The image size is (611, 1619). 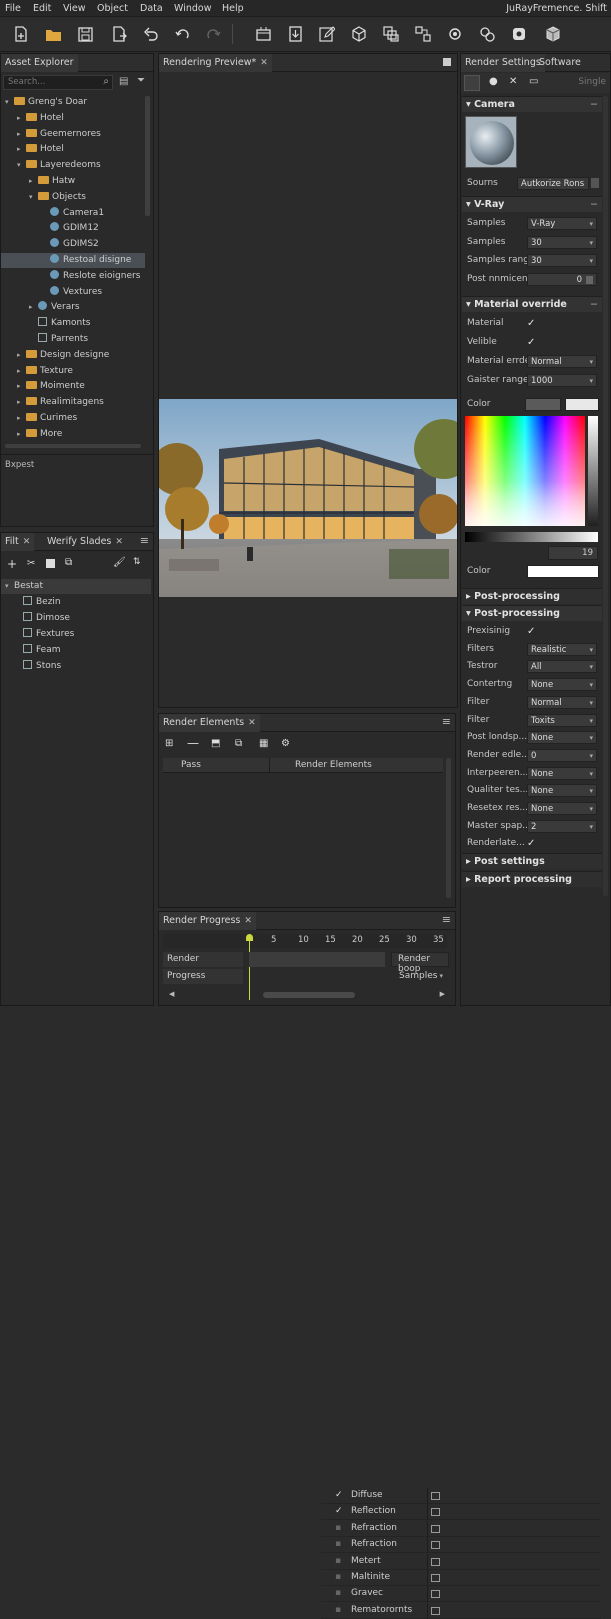 What do you see at coordinates (50, 563) in the screenshot?
I see `save-small-icon` at bounding box center [50, 563].